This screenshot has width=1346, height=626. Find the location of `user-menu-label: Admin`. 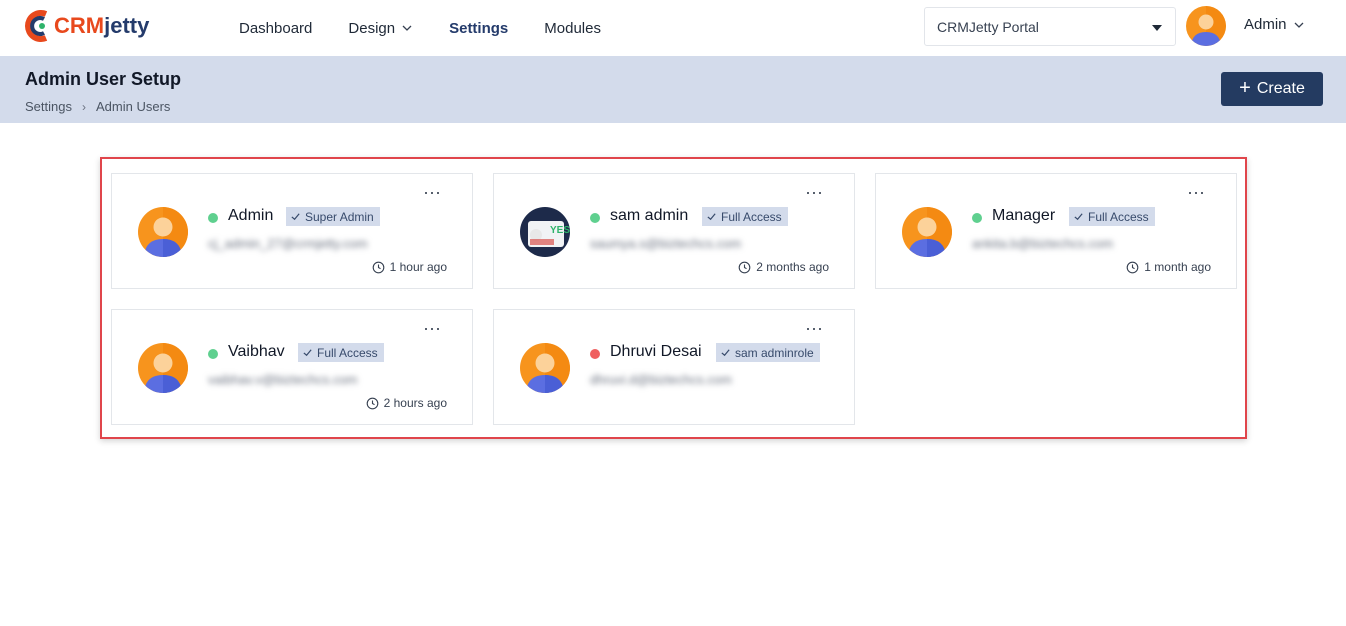

user-menu-label: Admin is located at coordinates (1265, 24).